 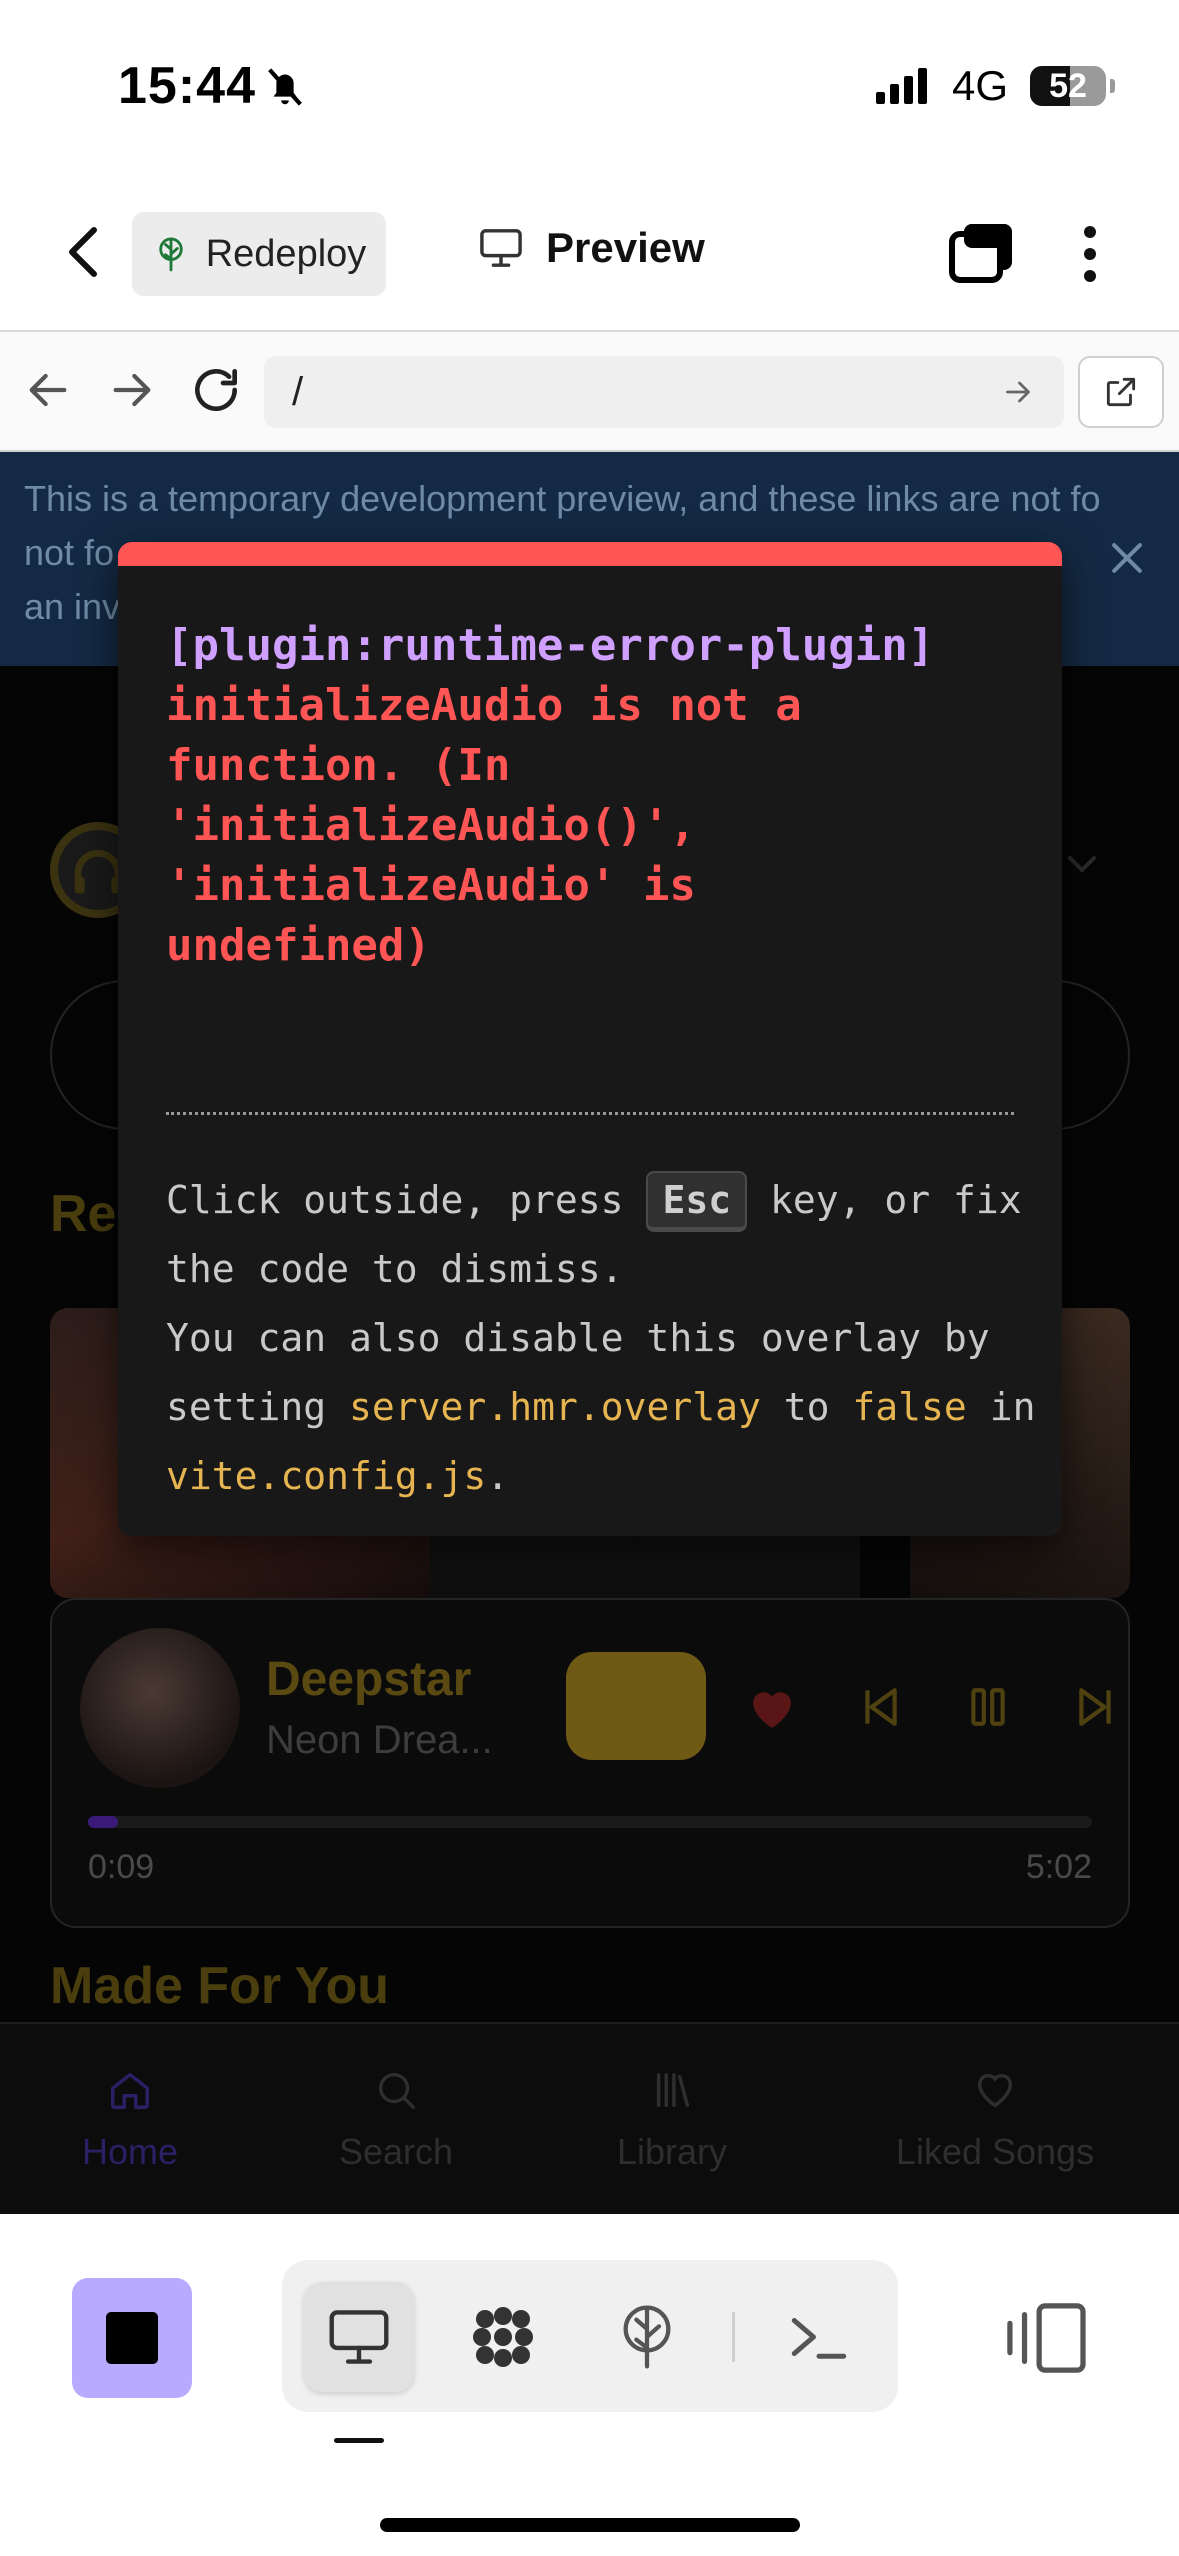 I want to click on battery-cap, so click(x=1112, y=86).